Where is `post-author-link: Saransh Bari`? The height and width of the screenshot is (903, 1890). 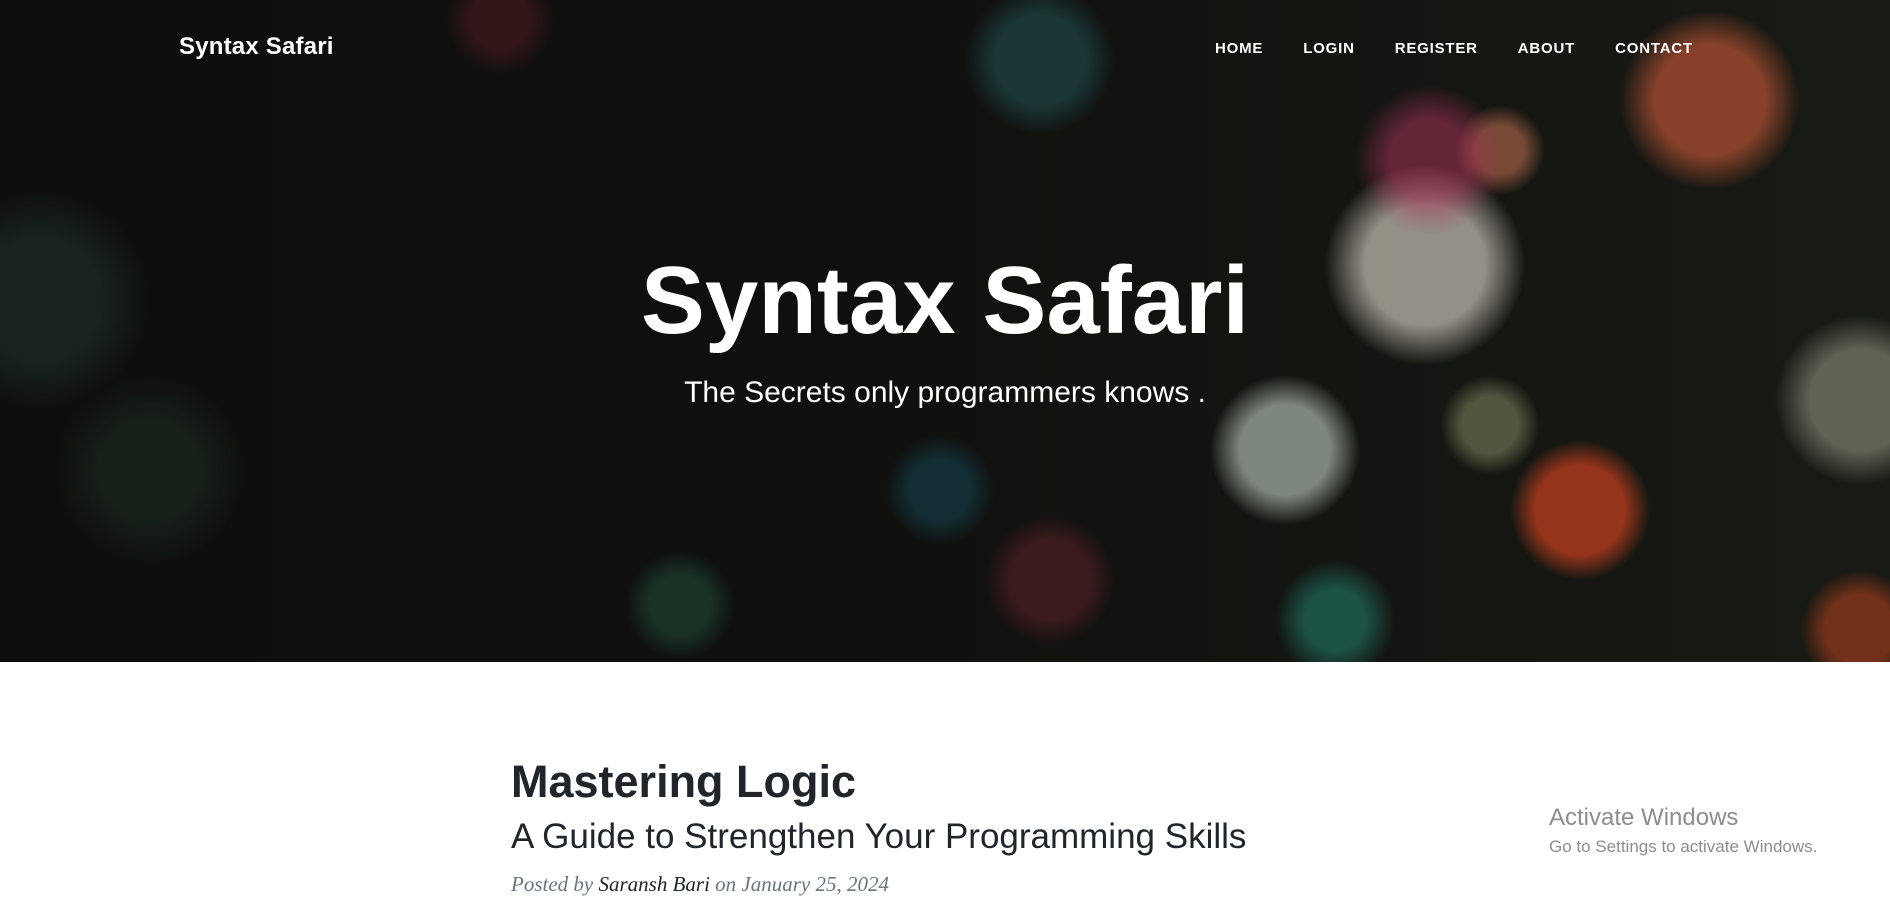
post-author-link: Saransh Bari is located at coordinates (653, 884).